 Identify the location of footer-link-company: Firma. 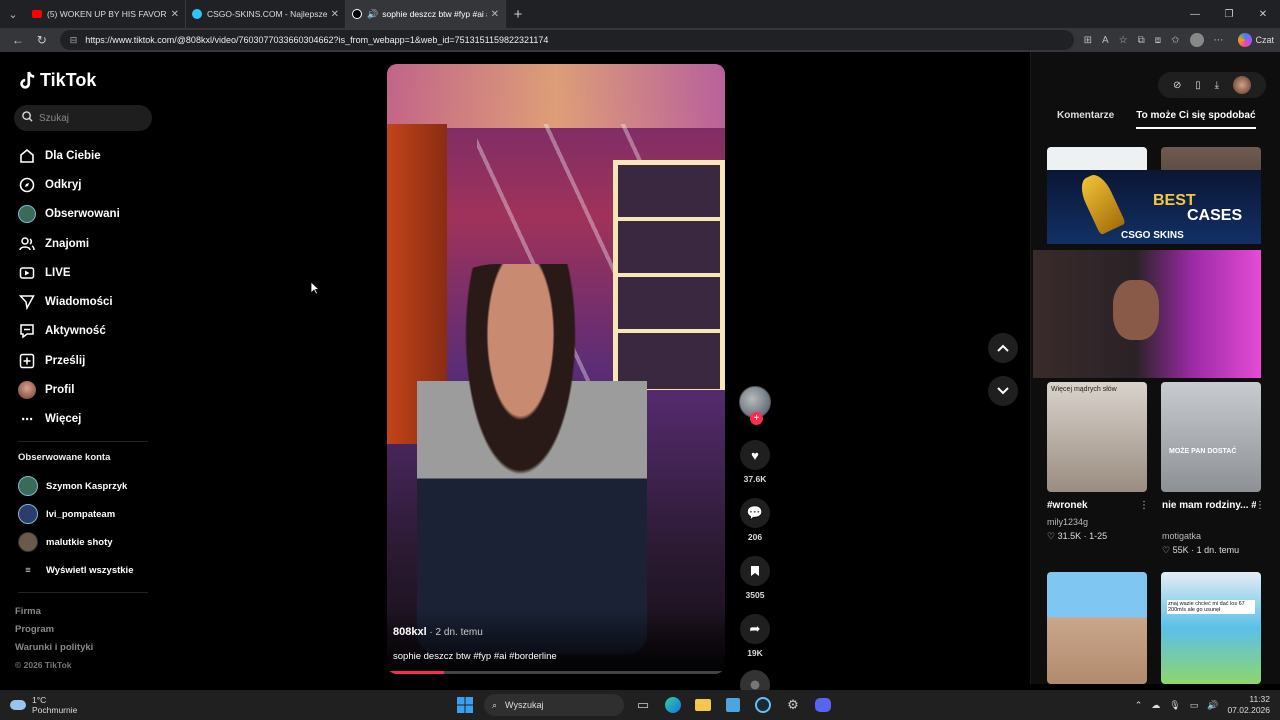
(54, 615).